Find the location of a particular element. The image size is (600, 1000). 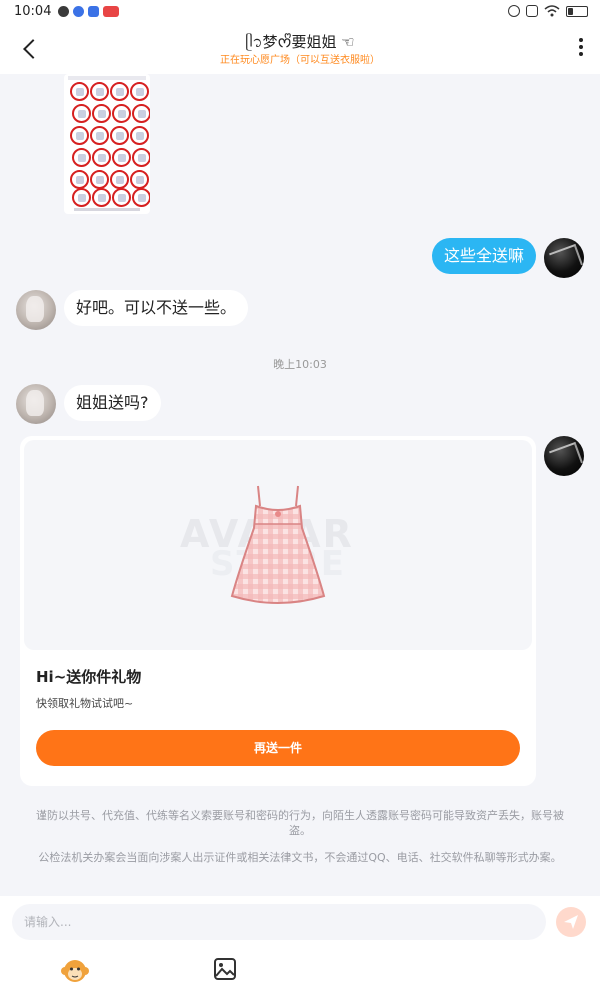

shared-screenshot-image is located at coordinates (107, 144).